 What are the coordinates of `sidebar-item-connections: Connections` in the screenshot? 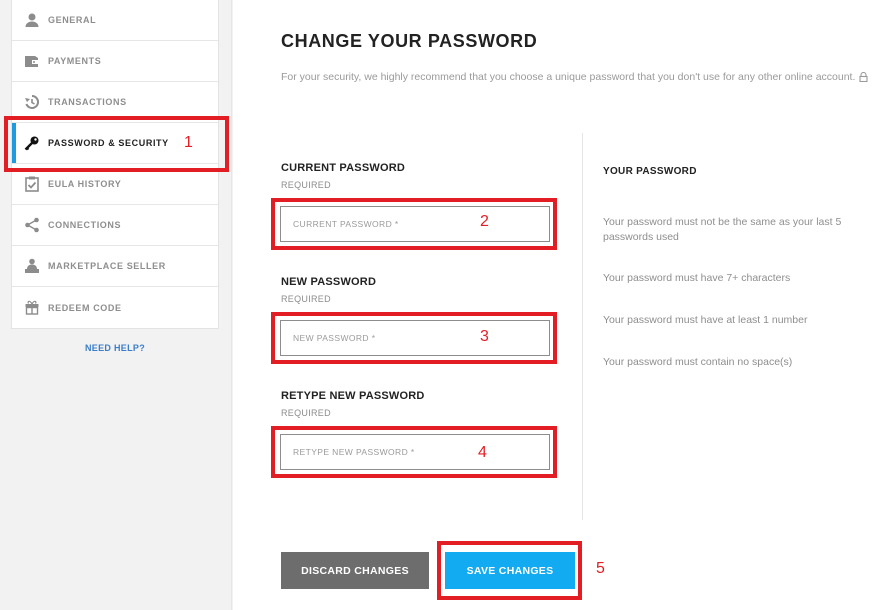 It's located at (115, 225).